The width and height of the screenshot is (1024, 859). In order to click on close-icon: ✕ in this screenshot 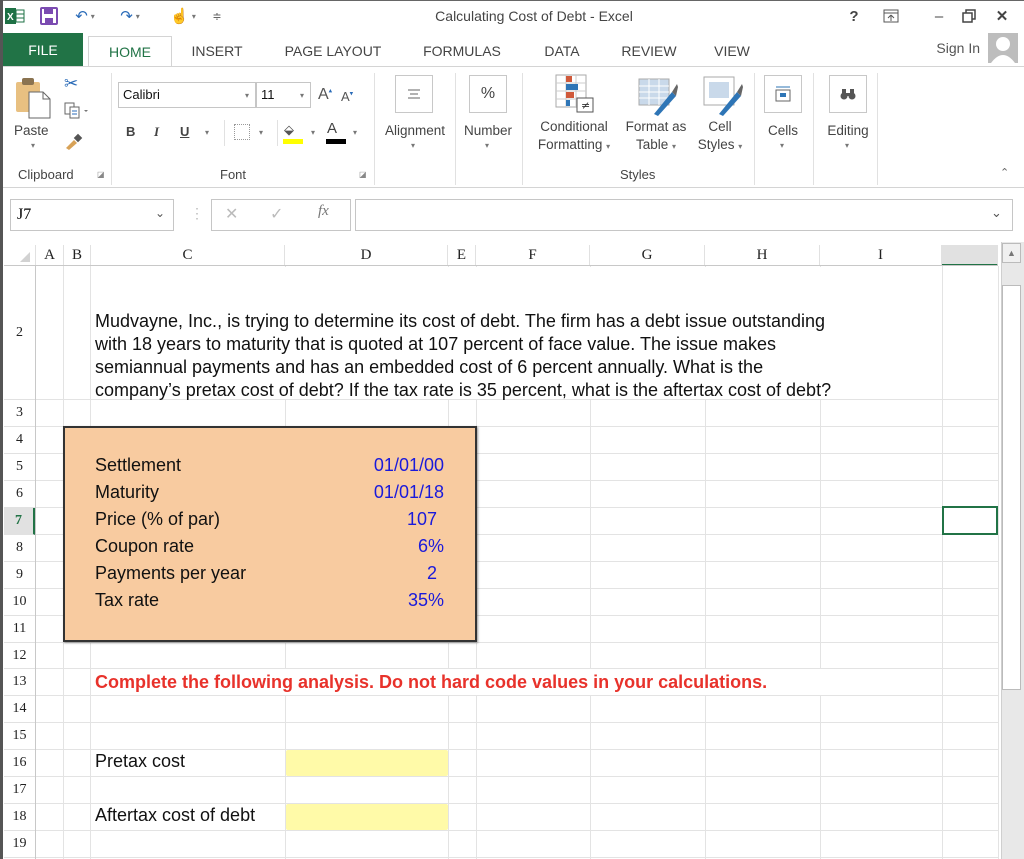, I will do `click(1002, 16)`.